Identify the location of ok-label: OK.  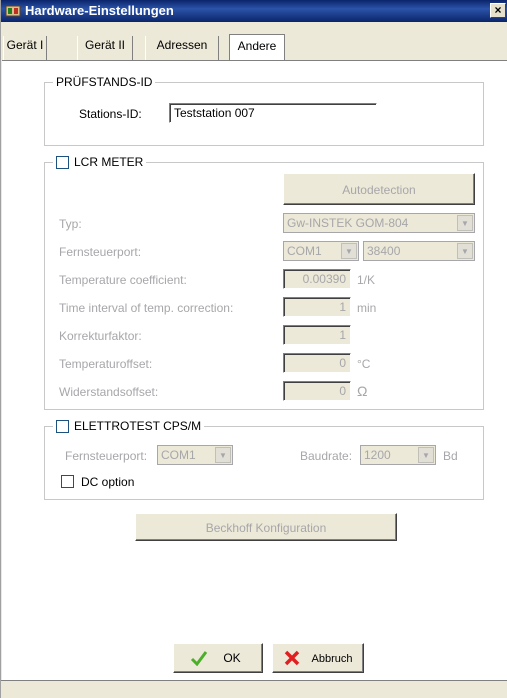
(232, 658).